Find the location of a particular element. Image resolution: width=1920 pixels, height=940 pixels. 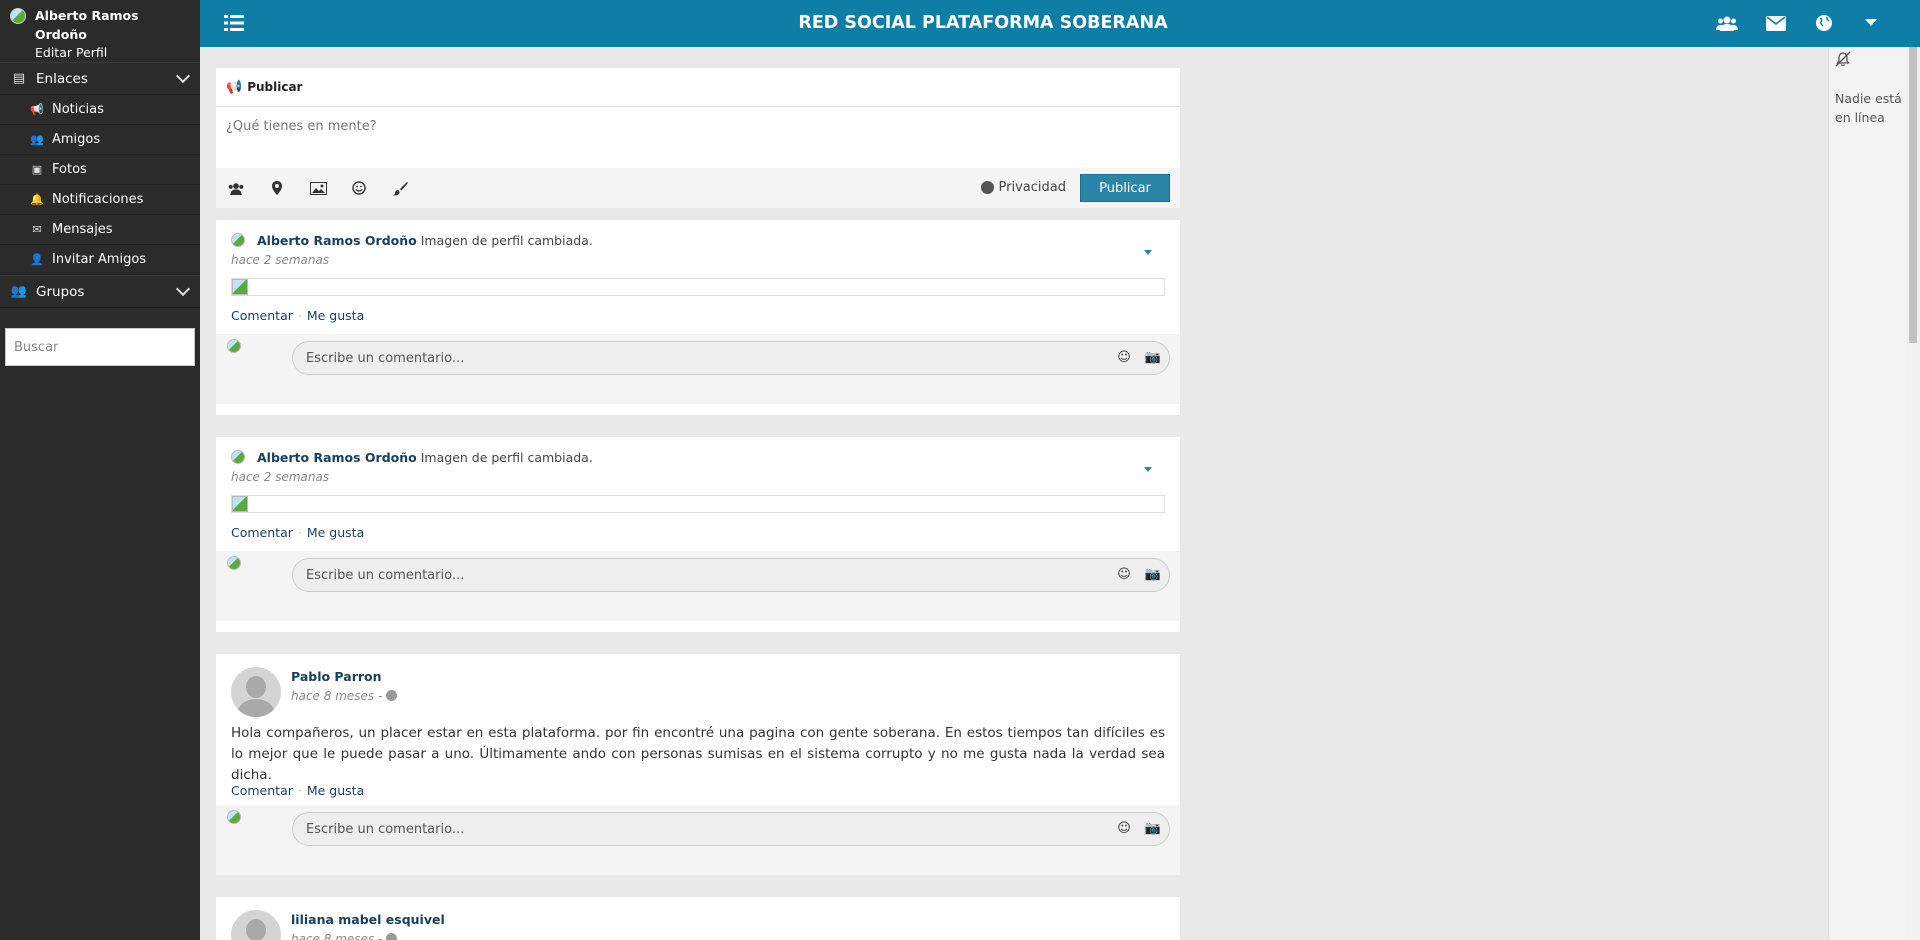

topbar: RED SOCIAL PLATAFORMA SOBERANA is located at coordinates (1060, 23).